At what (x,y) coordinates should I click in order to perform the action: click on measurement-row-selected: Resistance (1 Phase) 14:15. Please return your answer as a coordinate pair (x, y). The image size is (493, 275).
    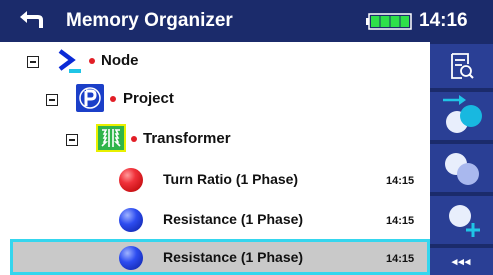
    Looking at the image, I should click on (220, 257).